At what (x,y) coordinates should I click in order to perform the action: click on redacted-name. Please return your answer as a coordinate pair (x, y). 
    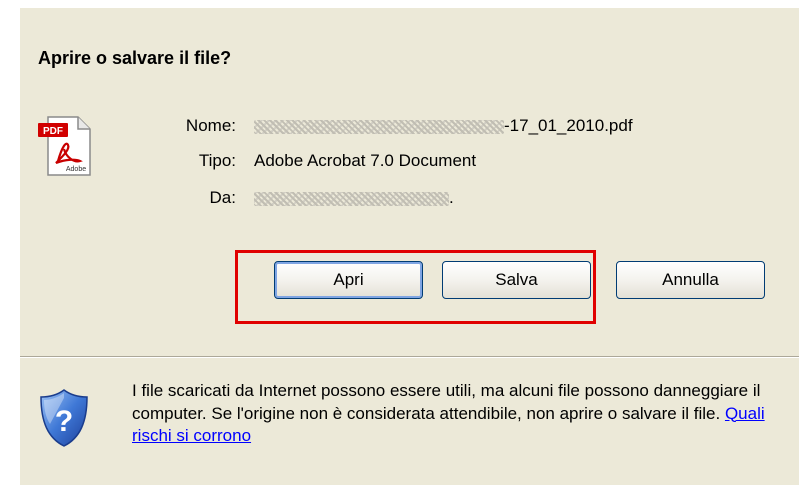
    Looking at the image, I should click on (379, 126).